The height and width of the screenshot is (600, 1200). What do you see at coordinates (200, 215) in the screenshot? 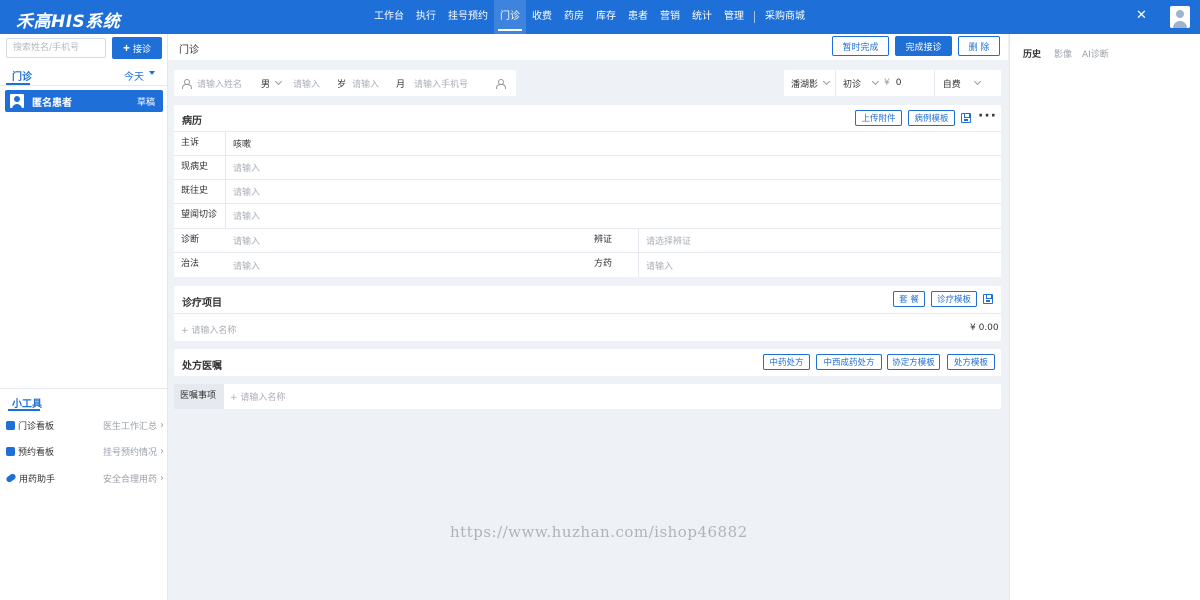
I see `field-label: 望闻切诊` at bounding box center [200, 215].